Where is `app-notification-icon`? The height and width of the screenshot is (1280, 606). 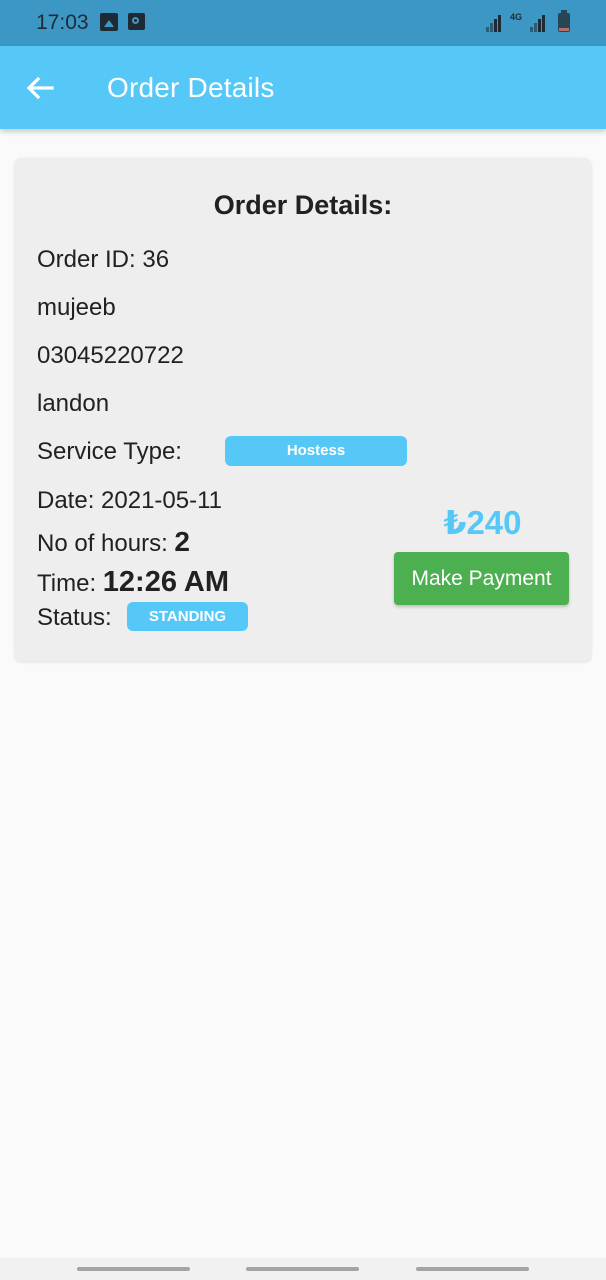 app-notification-icon is located at coordinates (136, 21).